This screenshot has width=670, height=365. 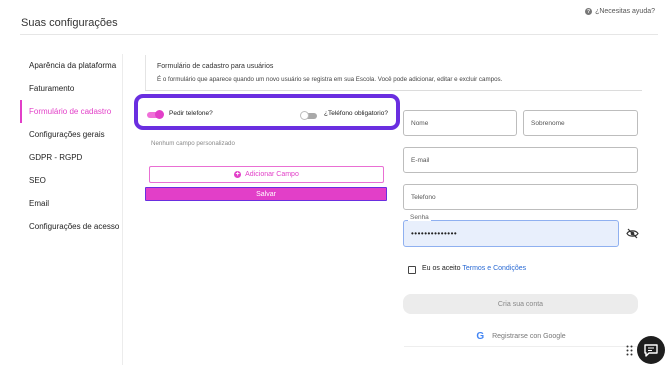 I want to click on google-signup-button: G Registrarse con Google, so click(x=521, y=337).